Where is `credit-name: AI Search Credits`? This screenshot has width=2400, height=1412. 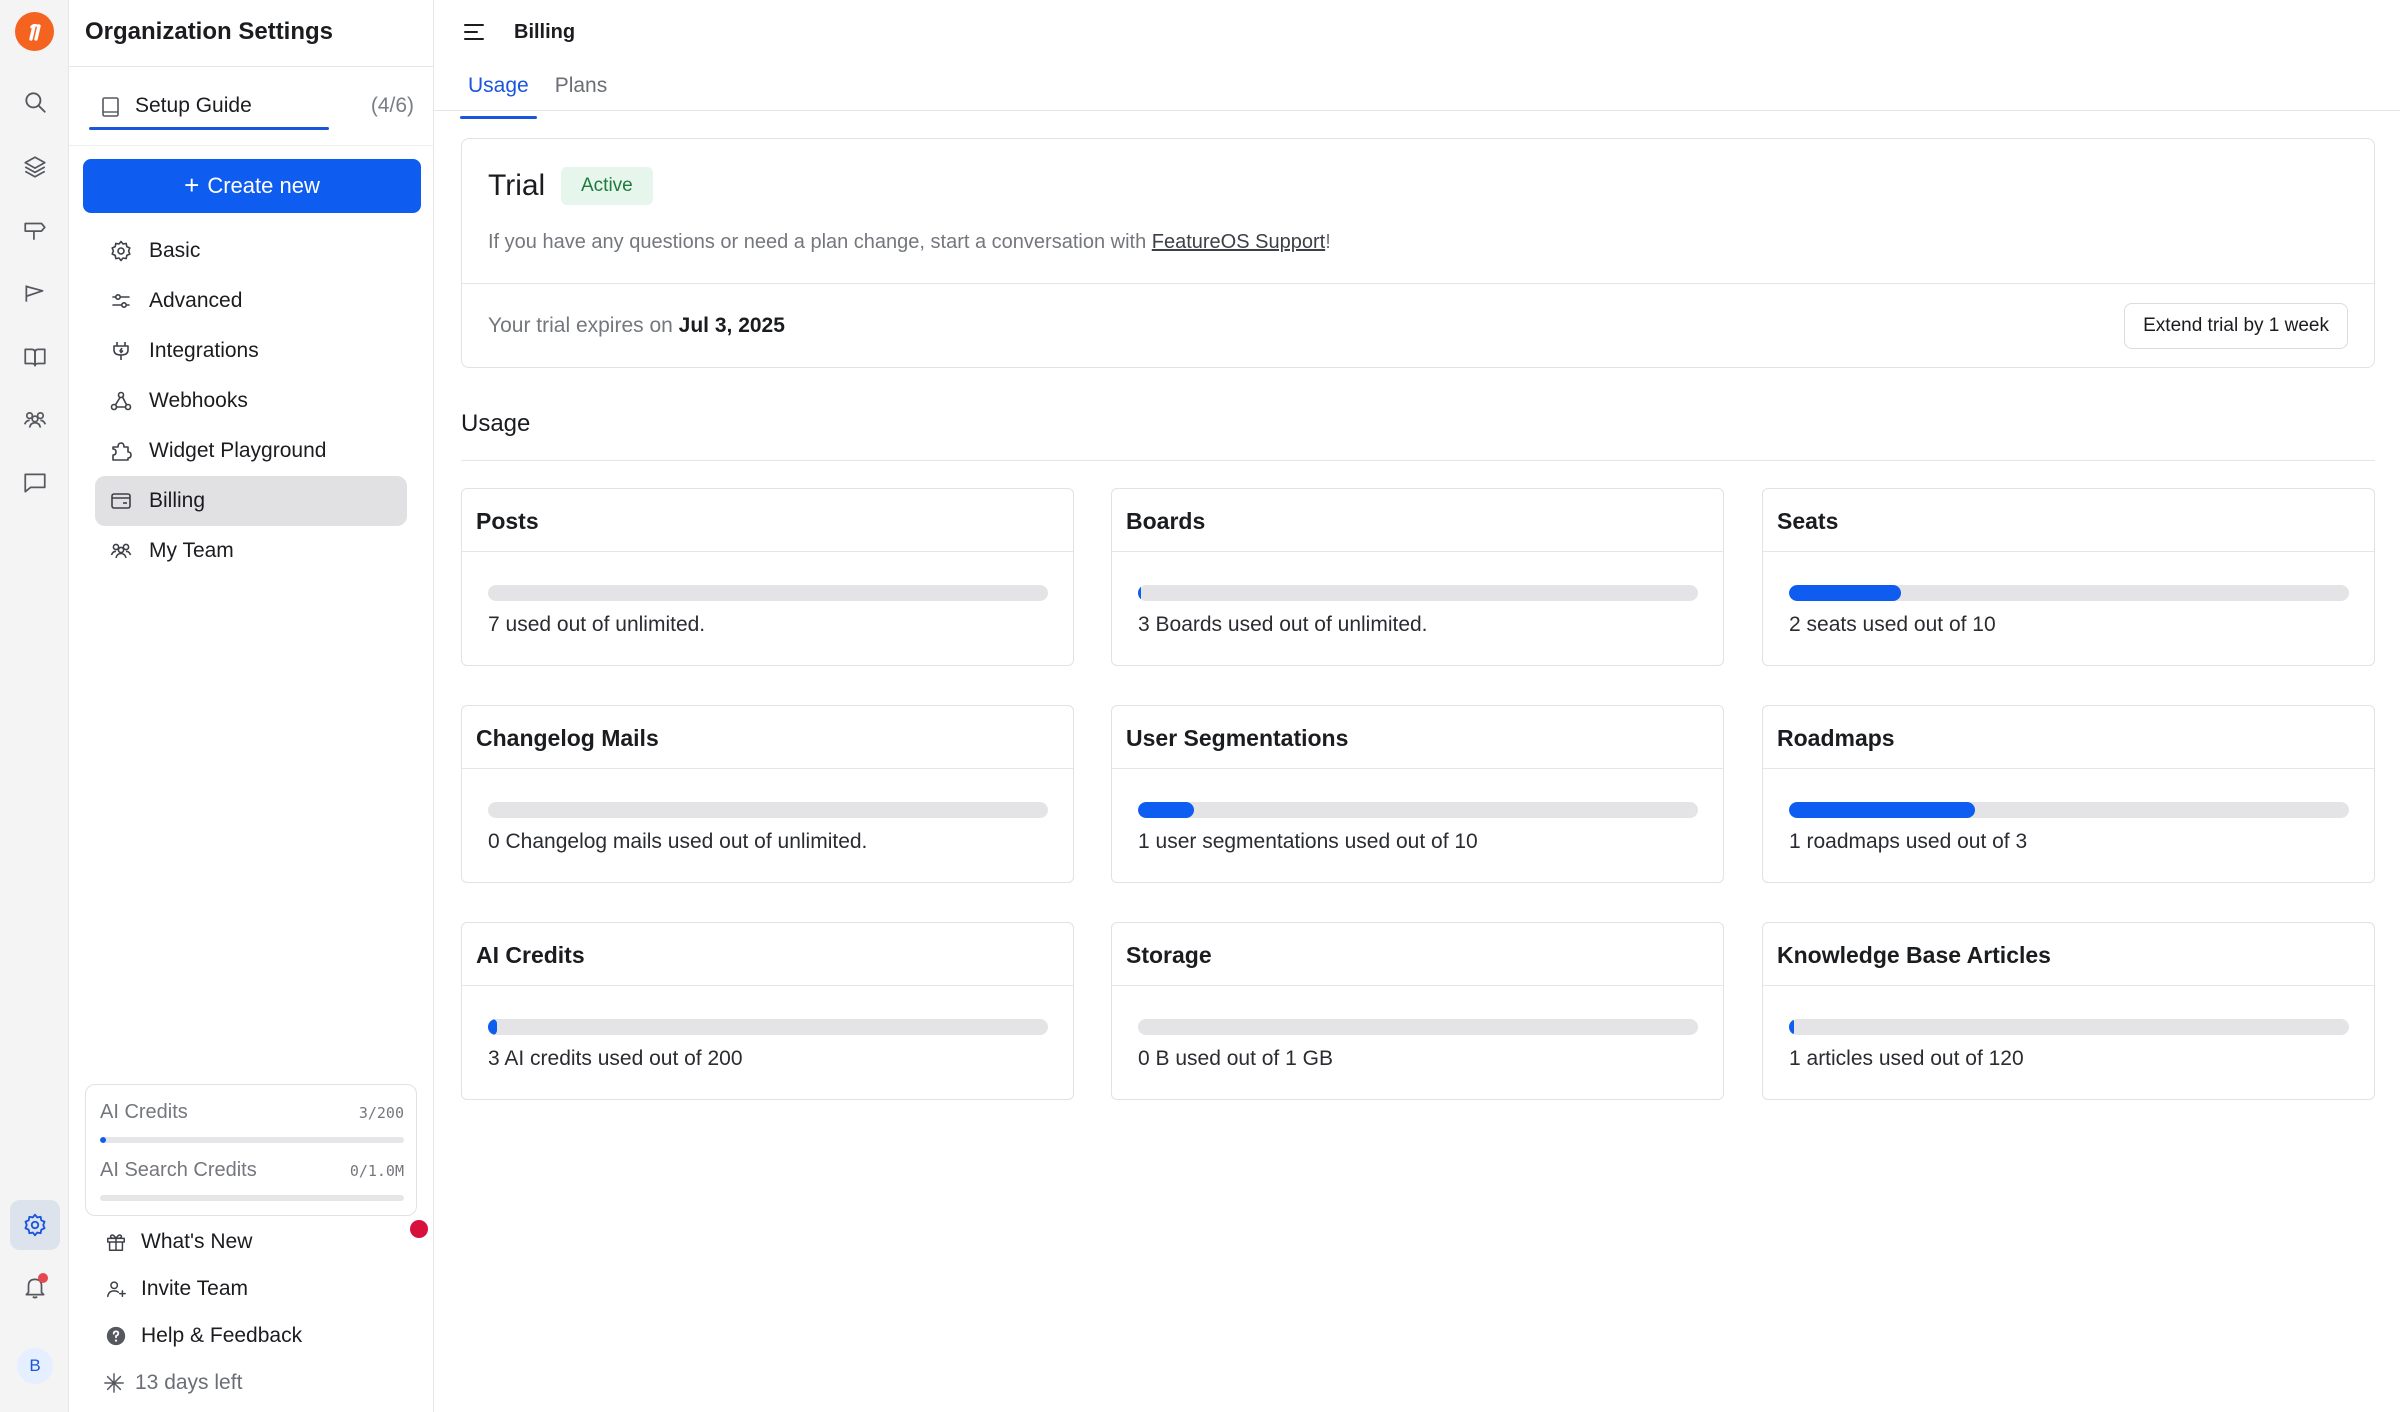 credit-name: AI Search Credits is located at coordinates (178, 1170).